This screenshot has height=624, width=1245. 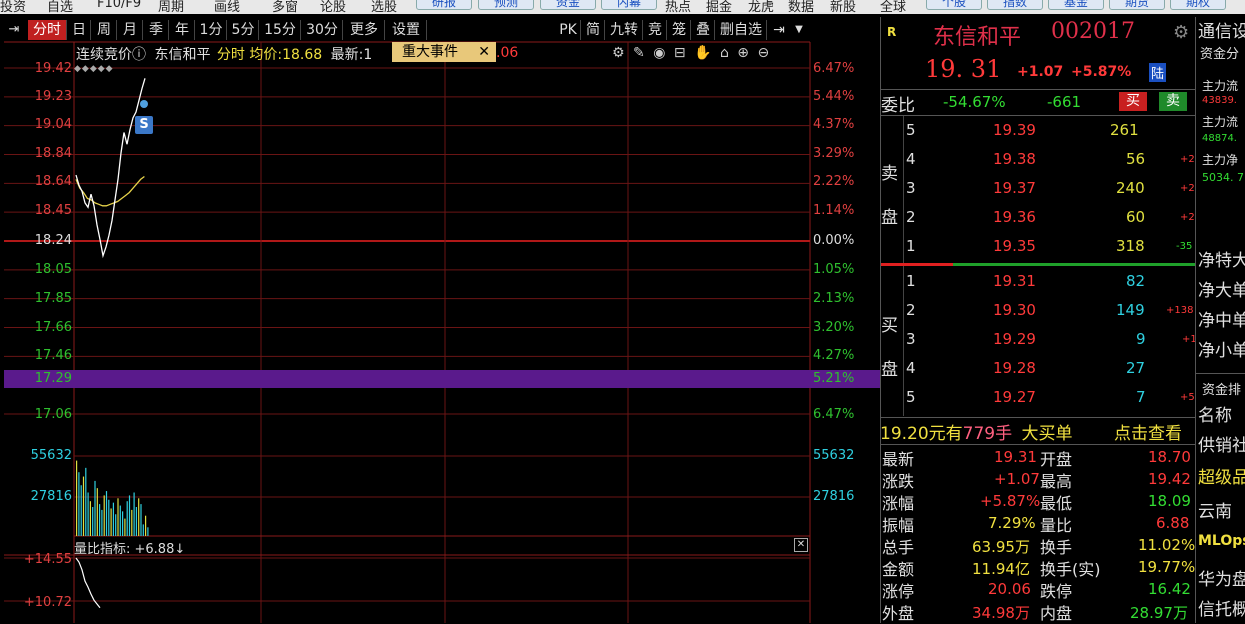 What do you see at coordinates (227, 7) in the screenshot?
I see `menu-item-draw: 画线` at bounding box center [227, 7].